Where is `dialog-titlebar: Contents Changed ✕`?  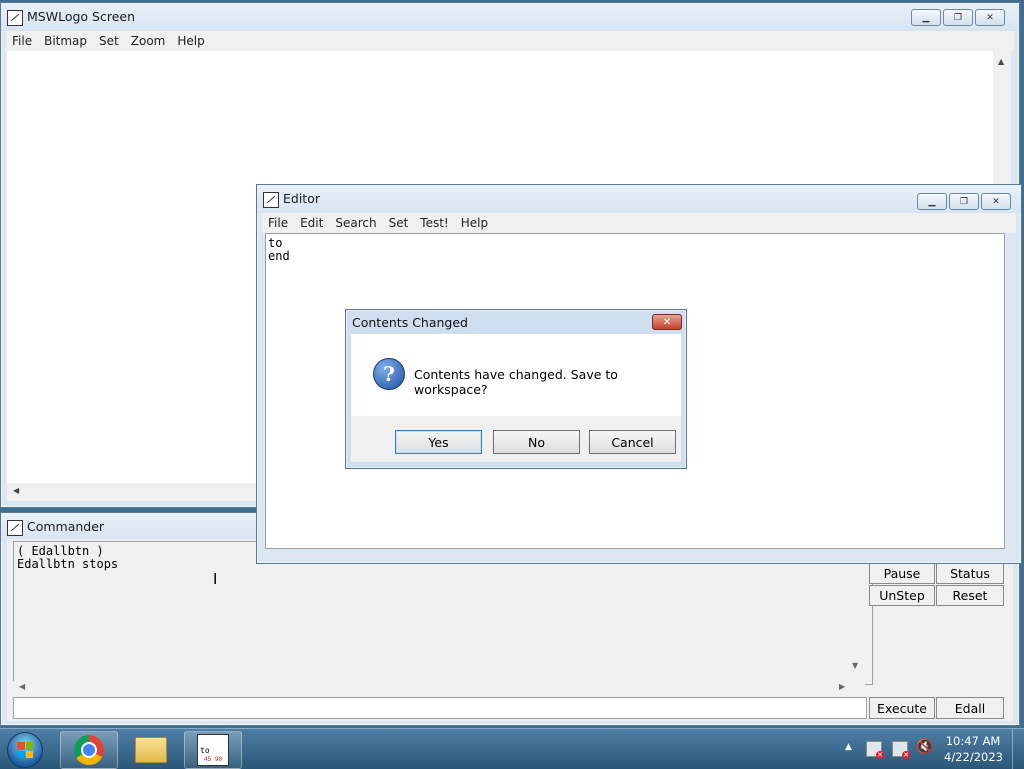 dialog-titlebar: Contents Changed ✕ is located at coordinates (516, 322).